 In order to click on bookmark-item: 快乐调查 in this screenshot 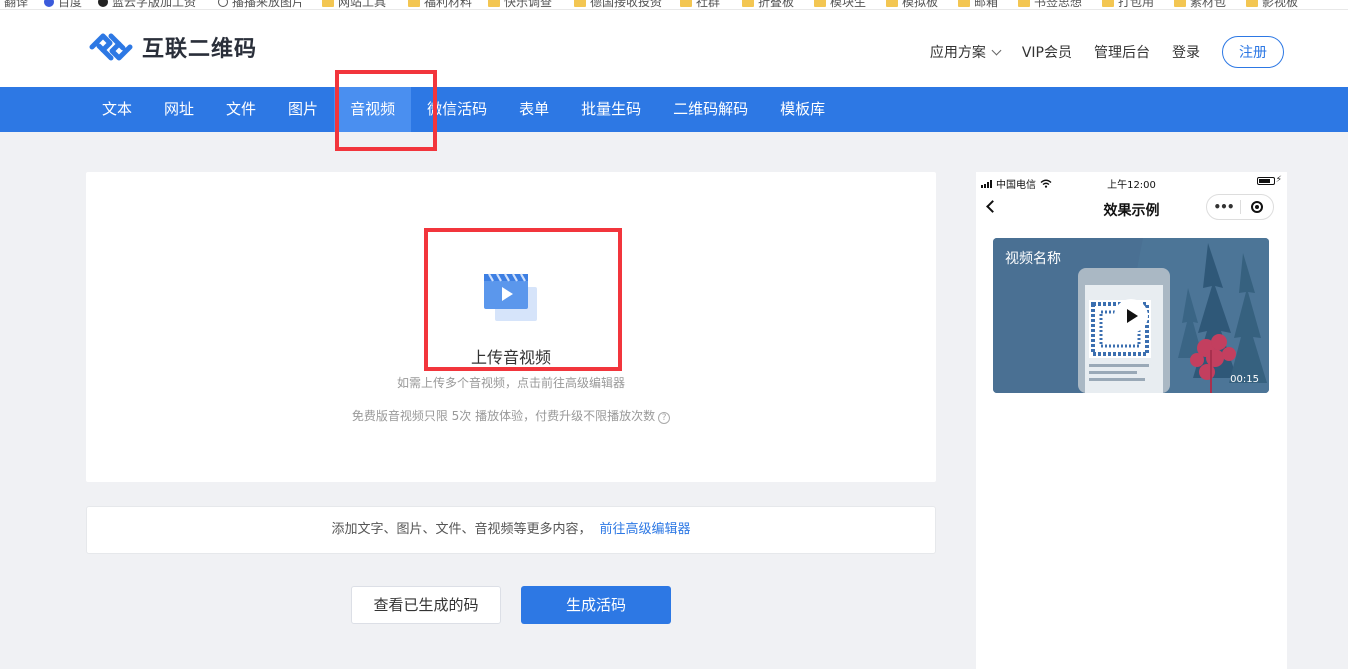, I will do `click(520, 4)`.